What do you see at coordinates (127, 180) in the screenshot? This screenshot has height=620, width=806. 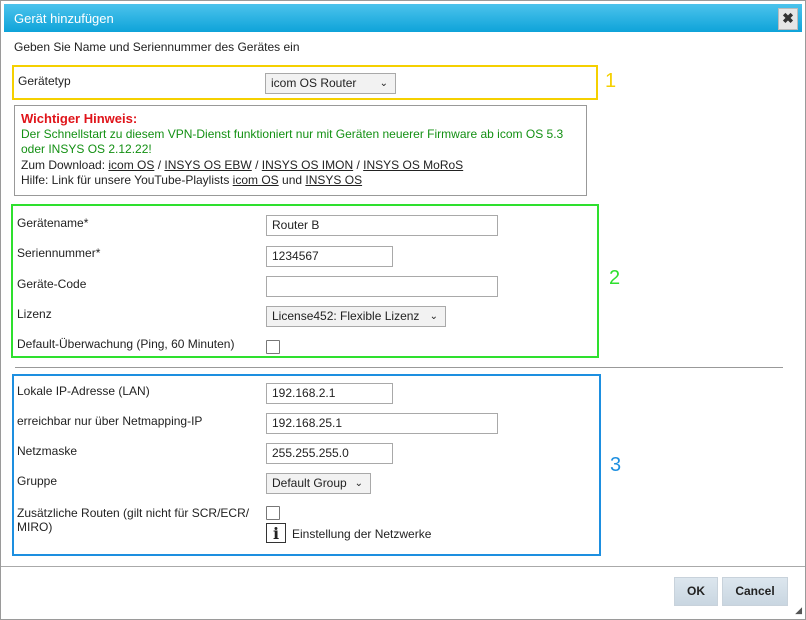 I see `help-prefix: Hilfe: Link für unsere YouTube-Playlists` at bounding box center [127, 180].